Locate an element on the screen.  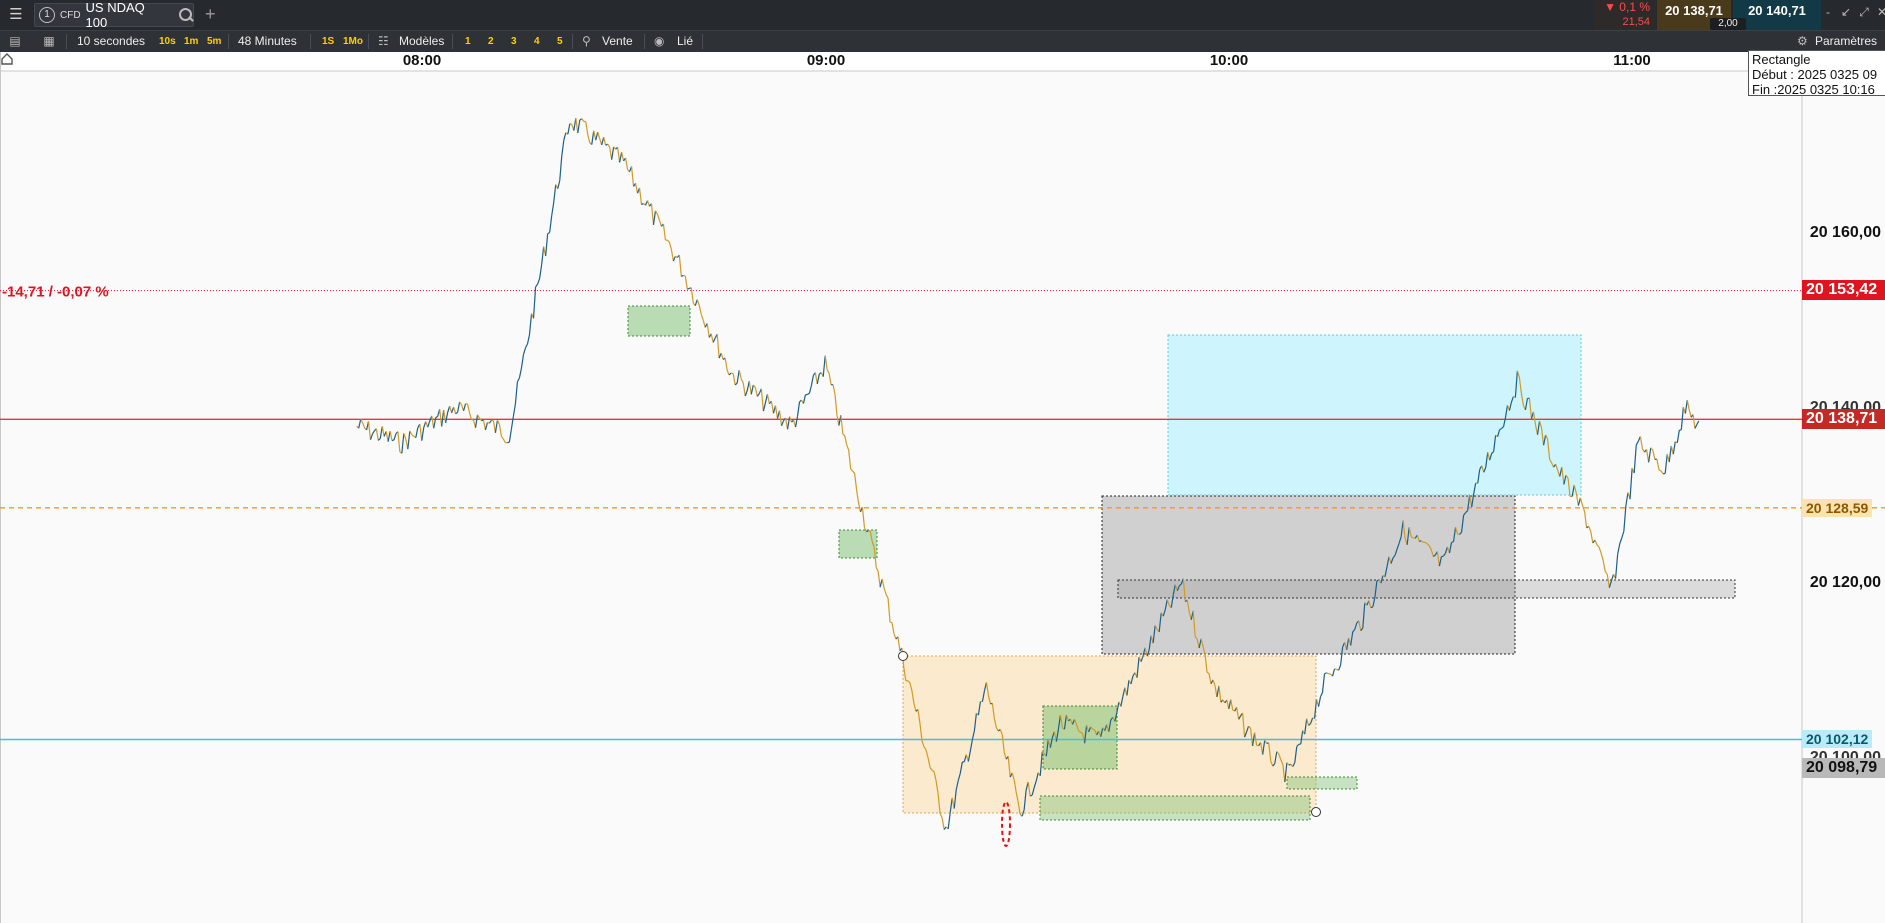
minimize-icon: - is located at coordinates (1828, 12).